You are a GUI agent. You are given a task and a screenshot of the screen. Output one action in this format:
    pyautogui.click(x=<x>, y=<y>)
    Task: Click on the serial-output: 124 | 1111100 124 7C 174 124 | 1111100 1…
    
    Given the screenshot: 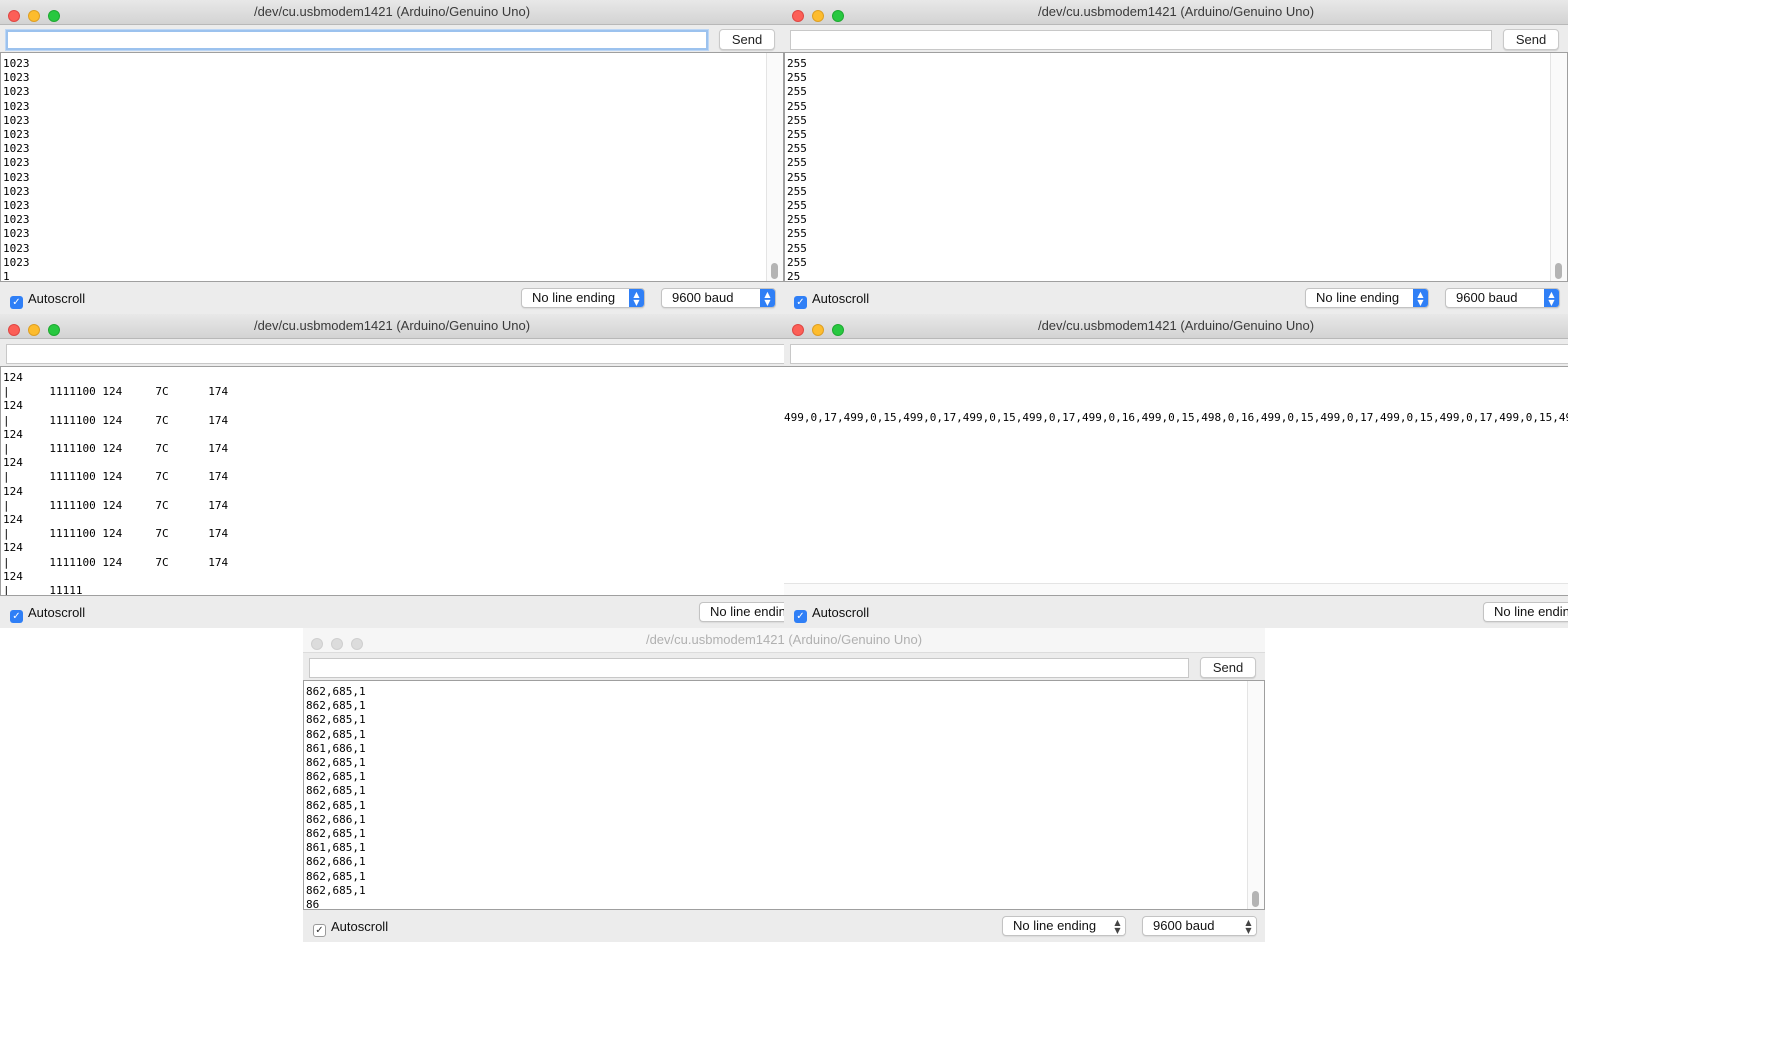 What is the action you would take?
    pyautogui.click(x=392, y=481)
    